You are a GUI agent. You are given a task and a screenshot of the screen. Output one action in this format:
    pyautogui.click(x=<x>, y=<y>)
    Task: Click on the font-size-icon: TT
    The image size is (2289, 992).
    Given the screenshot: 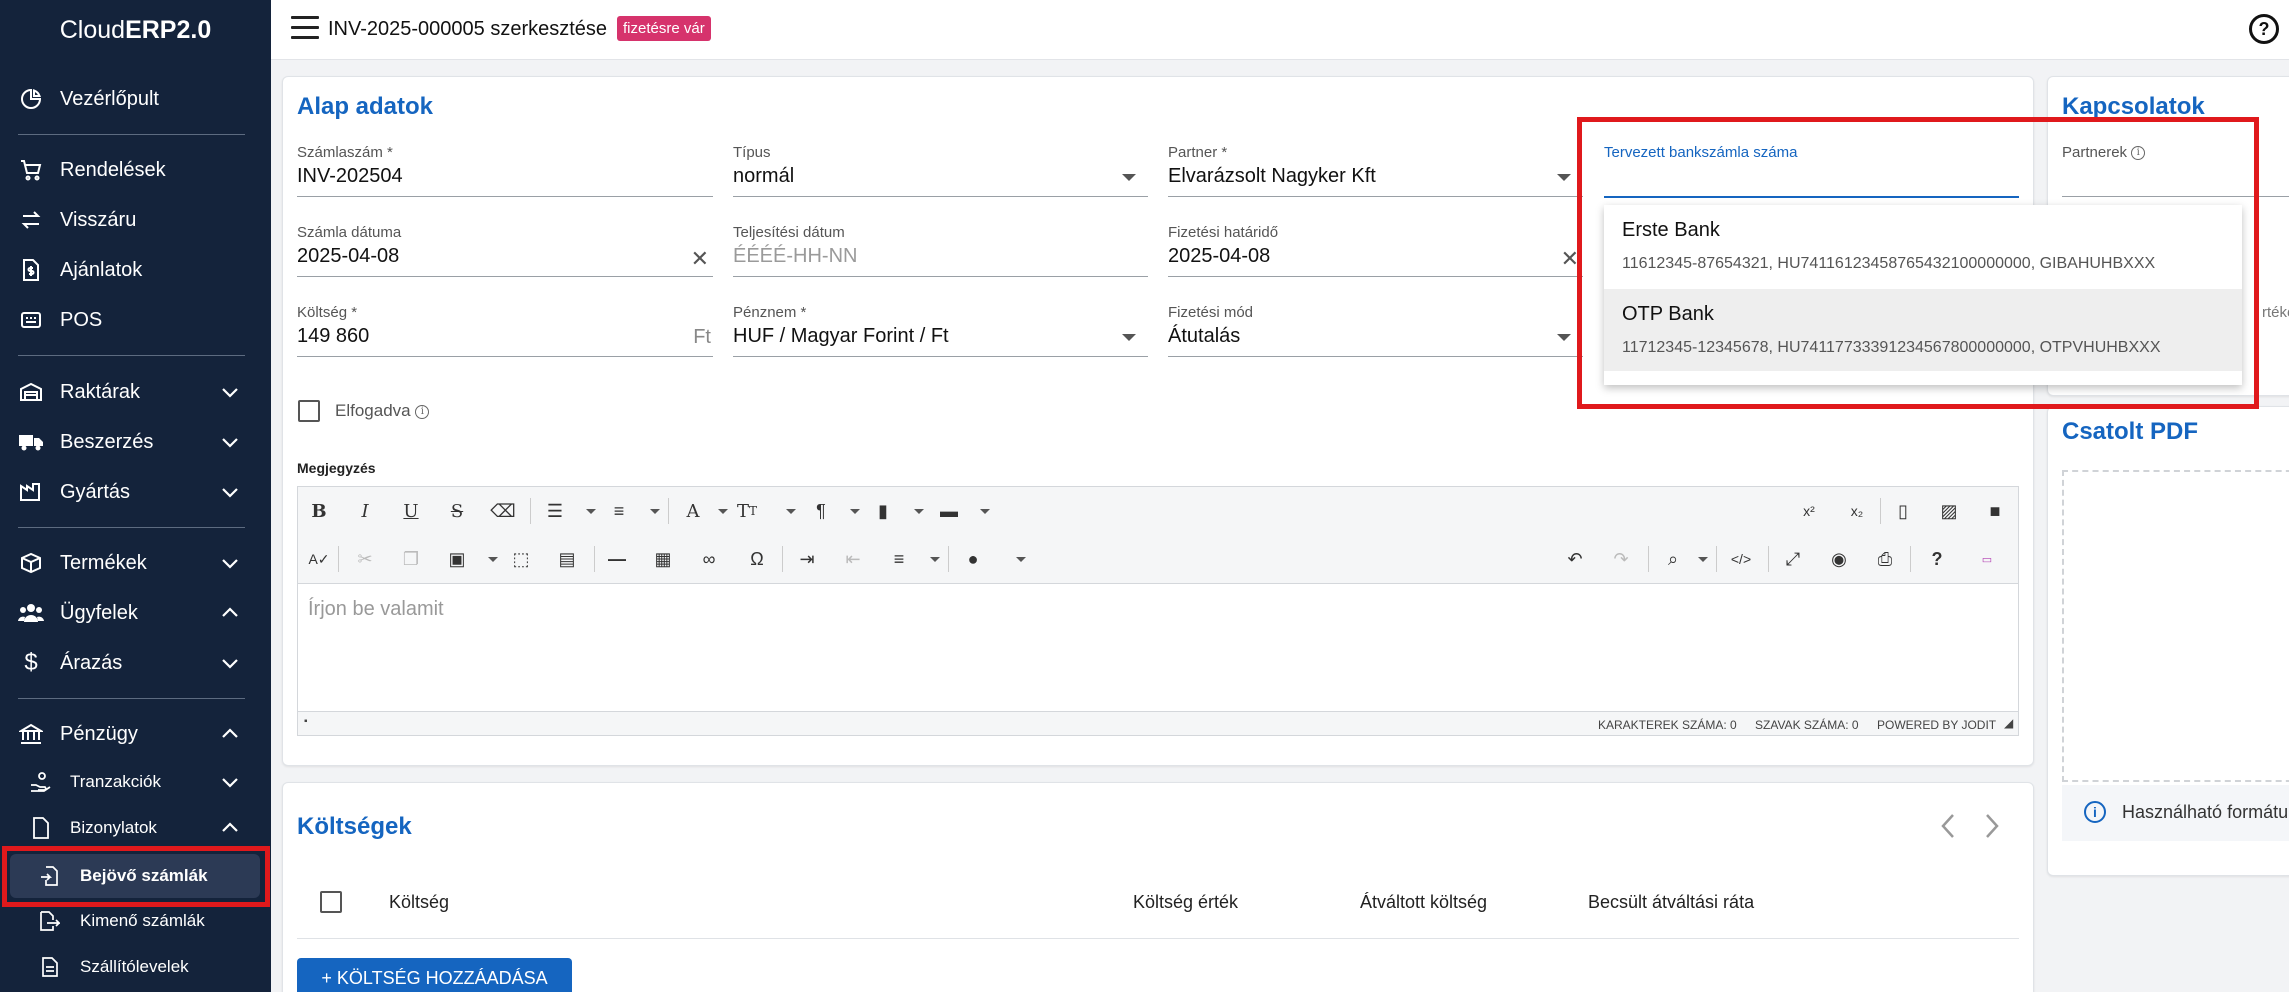 What is the action you would take?
    pyautogui.click(x=747, y=511)
    